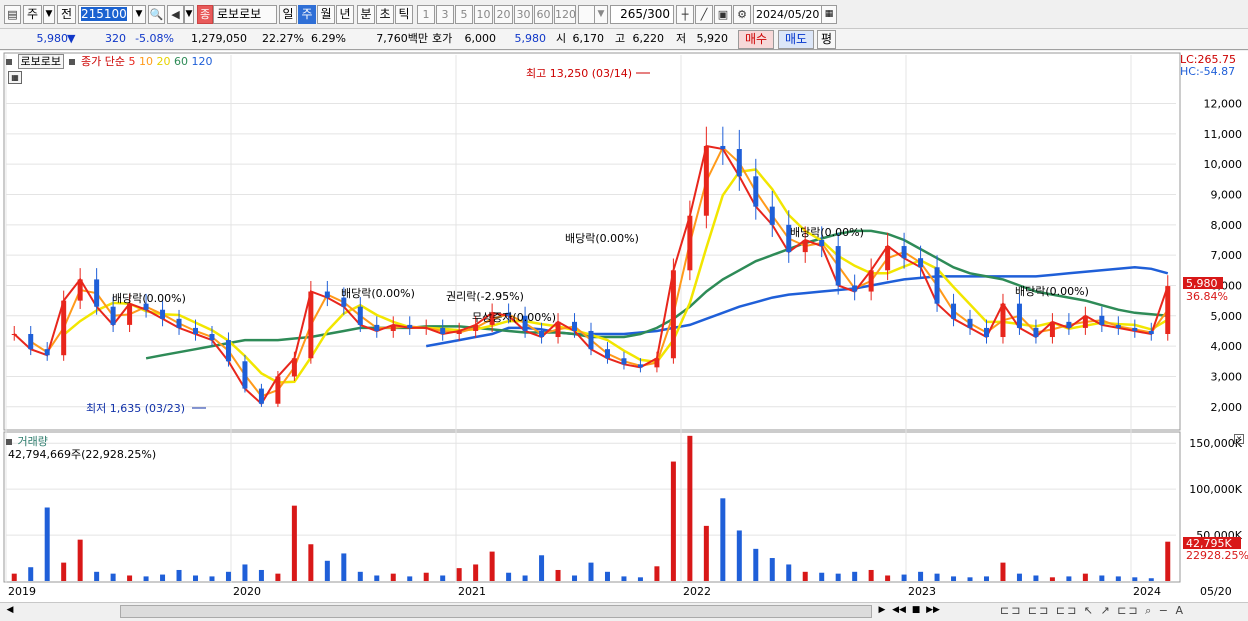 Image resolution: width=1248 pixels, height=621 pixels. Describe the element at coordinates (139, 14) in the screenshot. I see `stock-code-dropdown-icon: ▼` at that location.